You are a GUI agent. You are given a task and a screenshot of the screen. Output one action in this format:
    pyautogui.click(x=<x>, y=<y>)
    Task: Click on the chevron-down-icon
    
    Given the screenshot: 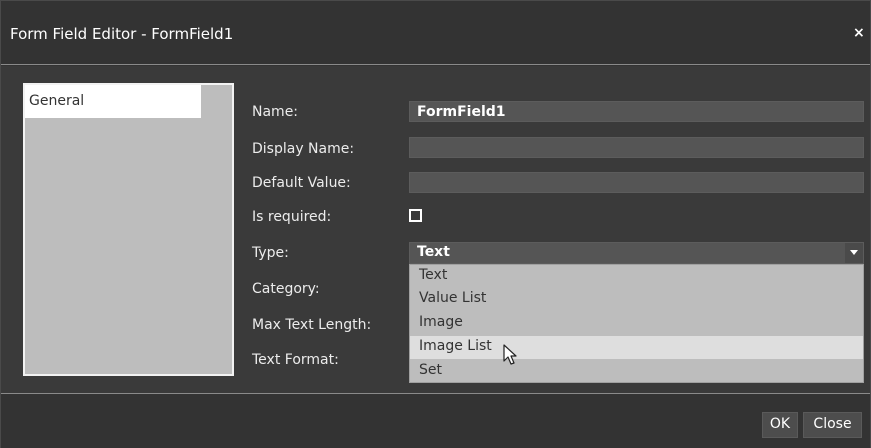 What is the action you would take?
    pyautogui.click(x=854, y=253)
    